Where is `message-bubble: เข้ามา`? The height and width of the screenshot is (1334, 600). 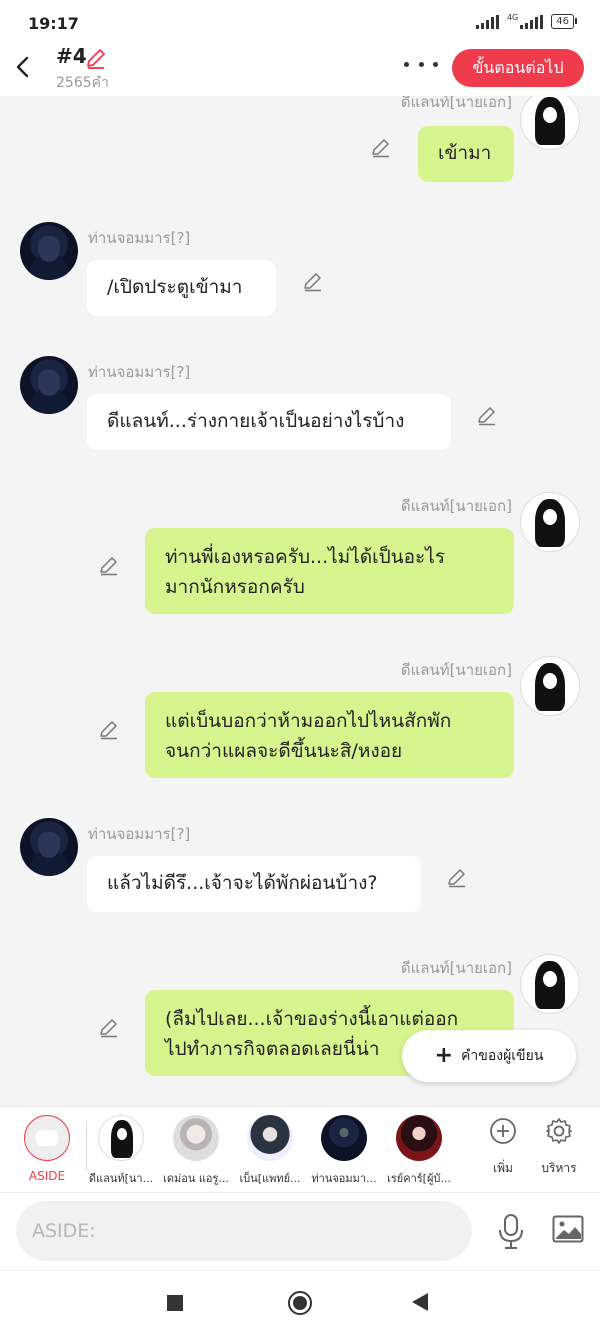 message-bubble: เข้ามา is located at coordinates (466, 154).